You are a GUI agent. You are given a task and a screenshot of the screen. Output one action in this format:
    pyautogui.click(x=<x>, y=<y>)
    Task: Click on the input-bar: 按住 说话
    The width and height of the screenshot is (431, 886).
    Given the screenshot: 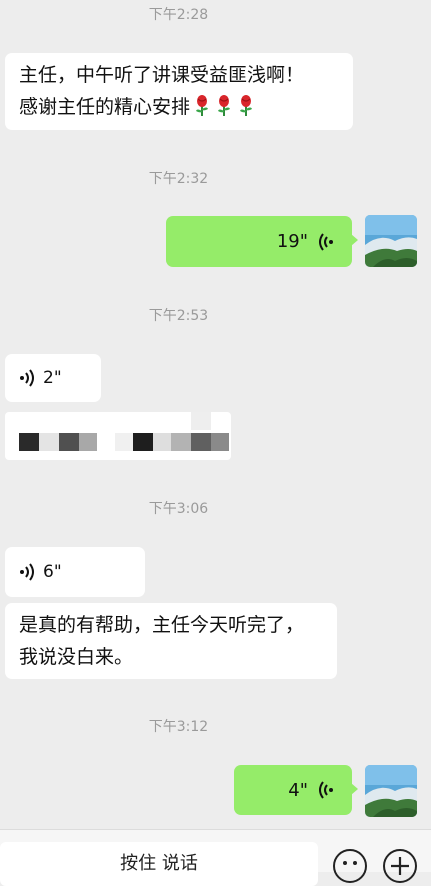 What is the action you would take?
    pyautogui.click(x=215, y=857)
    